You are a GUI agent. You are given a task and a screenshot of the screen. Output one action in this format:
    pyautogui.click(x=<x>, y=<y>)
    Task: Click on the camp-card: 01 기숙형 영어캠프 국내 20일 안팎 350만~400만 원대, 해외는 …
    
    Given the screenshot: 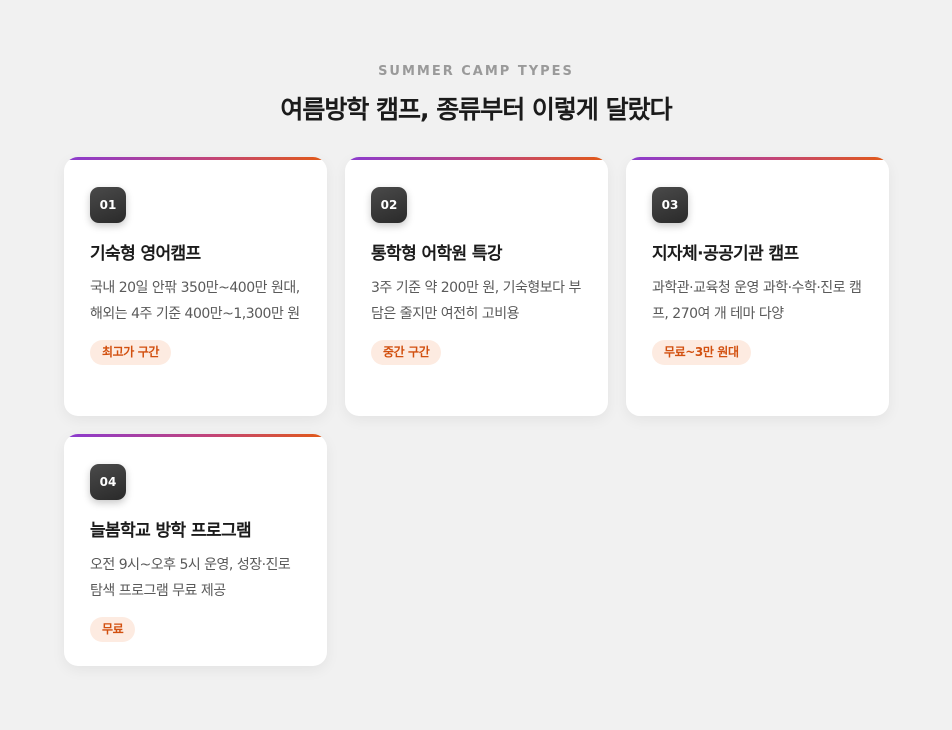 What is the action you would take?
    pyautogui.click(x=195, y=286)
    